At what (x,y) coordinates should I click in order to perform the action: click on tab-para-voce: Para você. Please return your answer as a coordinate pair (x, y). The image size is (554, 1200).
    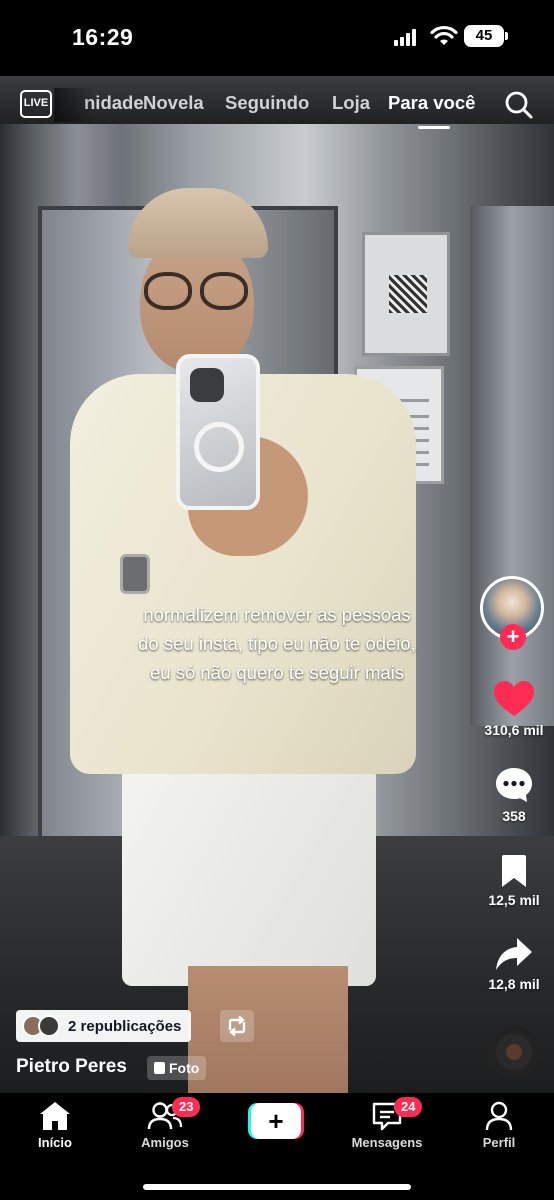
    Looking at the image, I should click on (431, 103).